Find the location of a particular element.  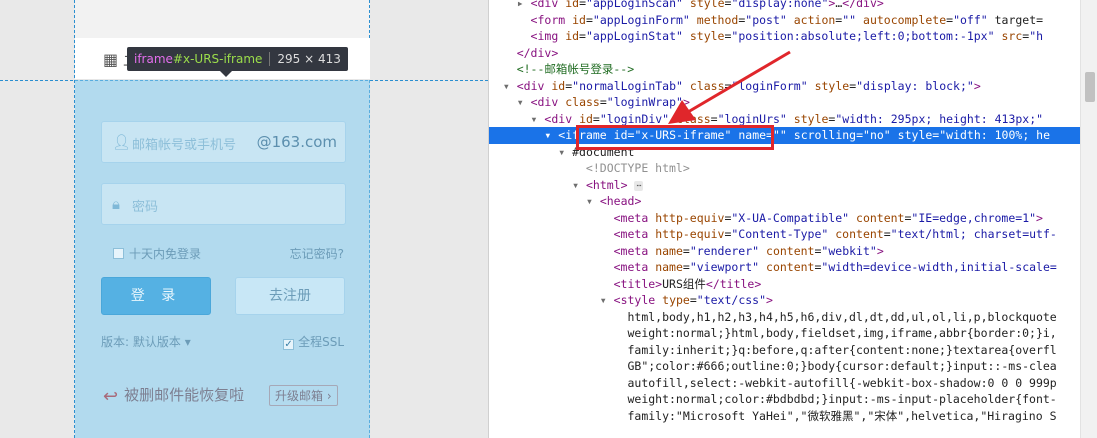

email-domain-suffix: @163.com is located at coordinates (296, 142).